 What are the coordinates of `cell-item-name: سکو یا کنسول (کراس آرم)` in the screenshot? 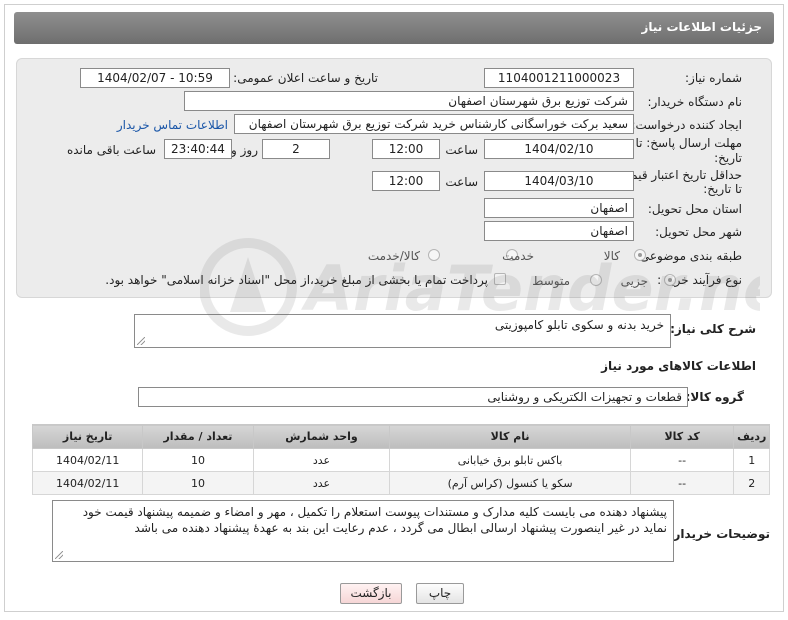 It's located at (510, 483).